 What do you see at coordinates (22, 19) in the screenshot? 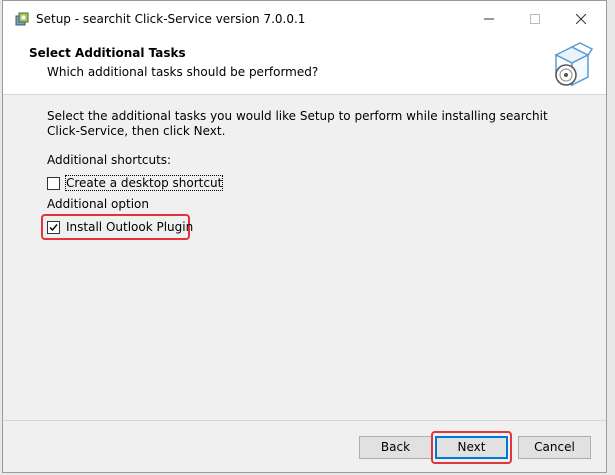
I see `setup-app-icon` at bounding box center [22, 19].